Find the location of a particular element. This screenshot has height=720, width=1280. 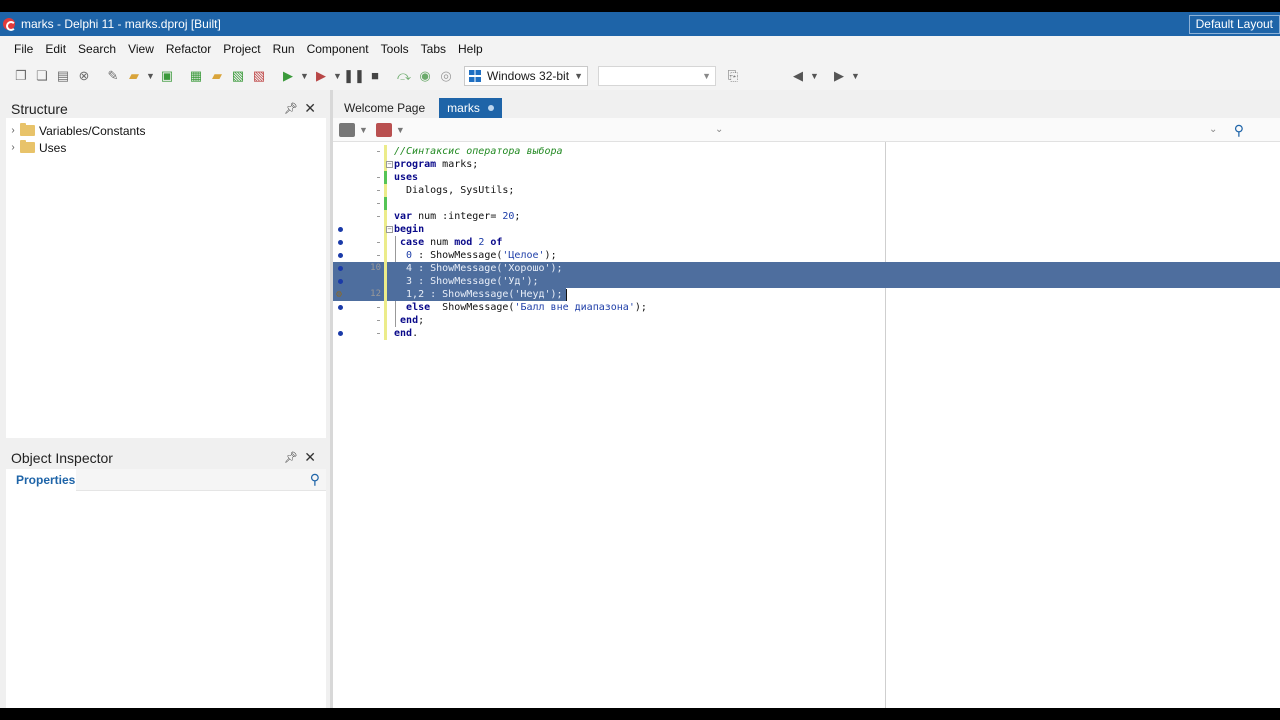

run-until-return-icon: ◎ is located at coordinates (446, 76).